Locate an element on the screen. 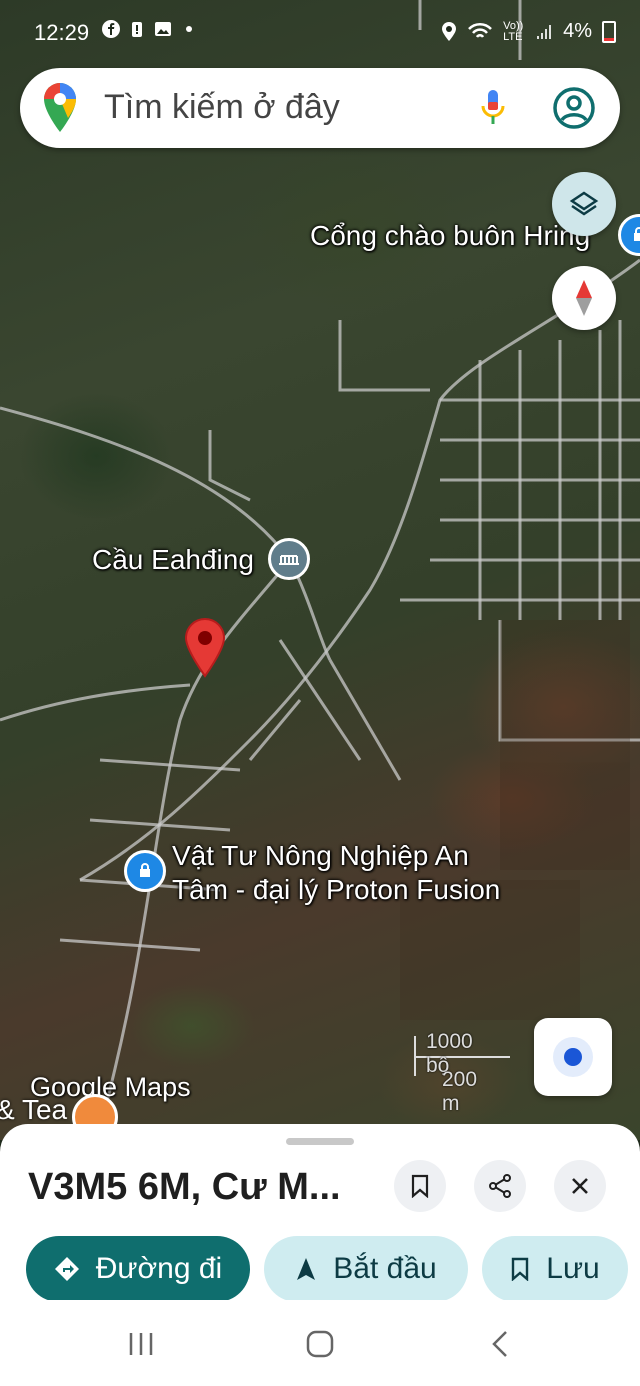  directions-icon is located at coordinates (66, 1269).